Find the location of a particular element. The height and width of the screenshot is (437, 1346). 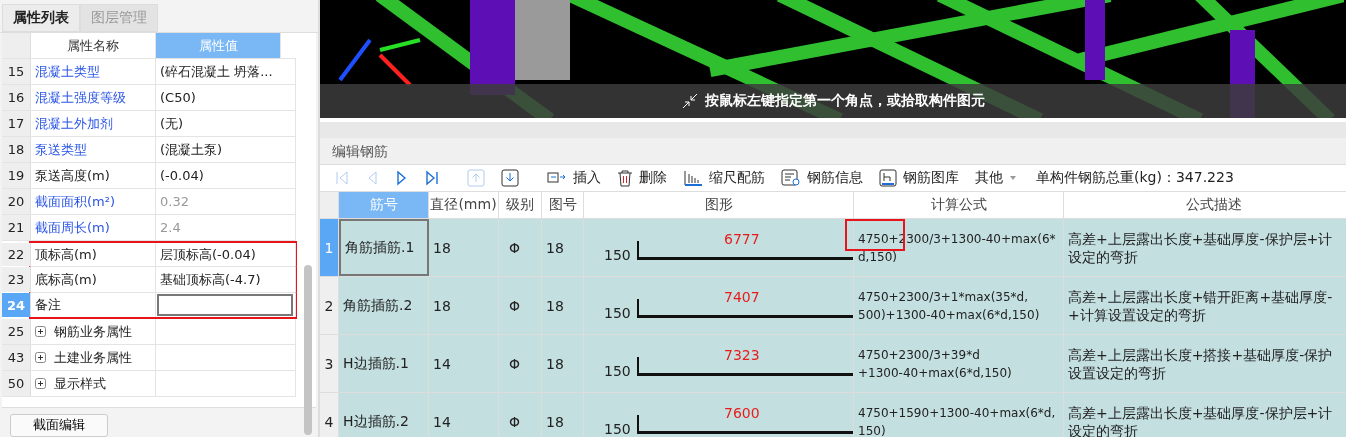

property-value: (C50) is located at coordinates (226, 97).